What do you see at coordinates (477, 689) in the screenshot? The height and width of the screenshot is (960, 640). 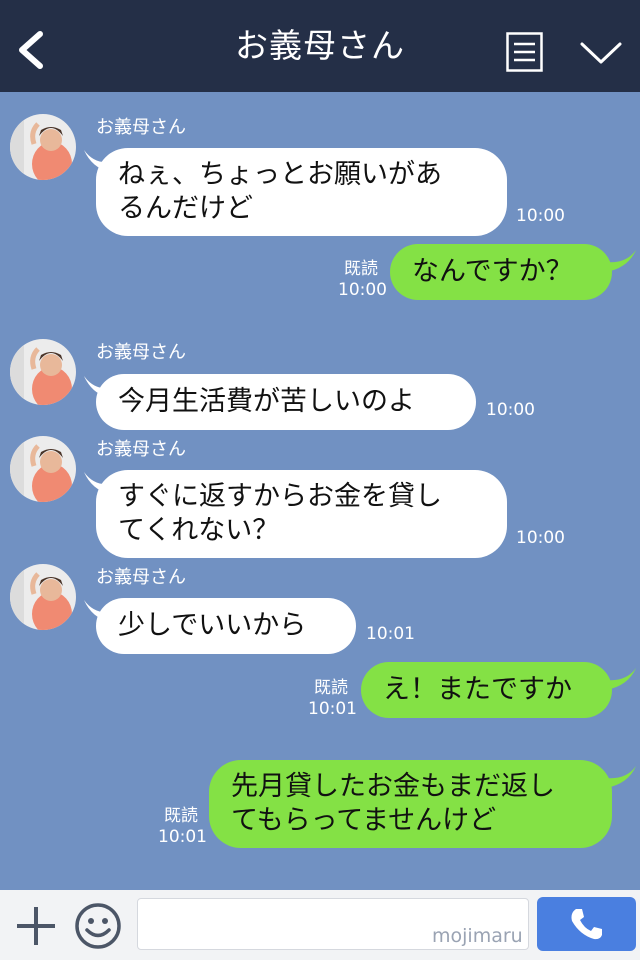 I see `message-line: え！またですか` at bounding box center [477, 689].